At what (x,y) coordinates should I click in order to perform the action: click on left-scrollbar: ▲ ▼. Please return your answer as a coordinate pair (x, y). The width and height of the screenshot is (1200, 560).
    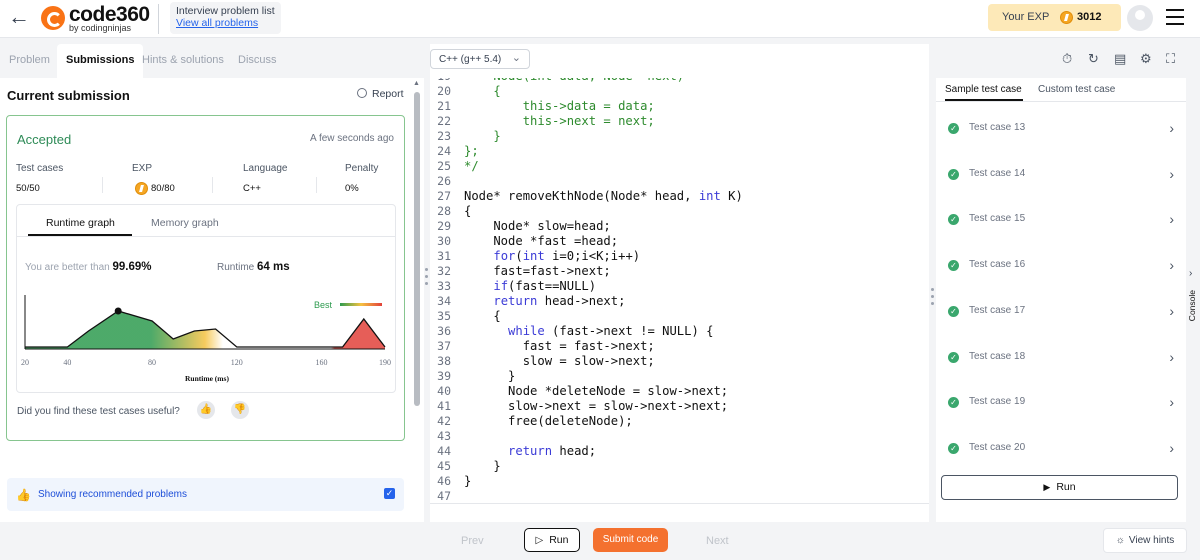
    Looking at the image, I should click on (417, 319).